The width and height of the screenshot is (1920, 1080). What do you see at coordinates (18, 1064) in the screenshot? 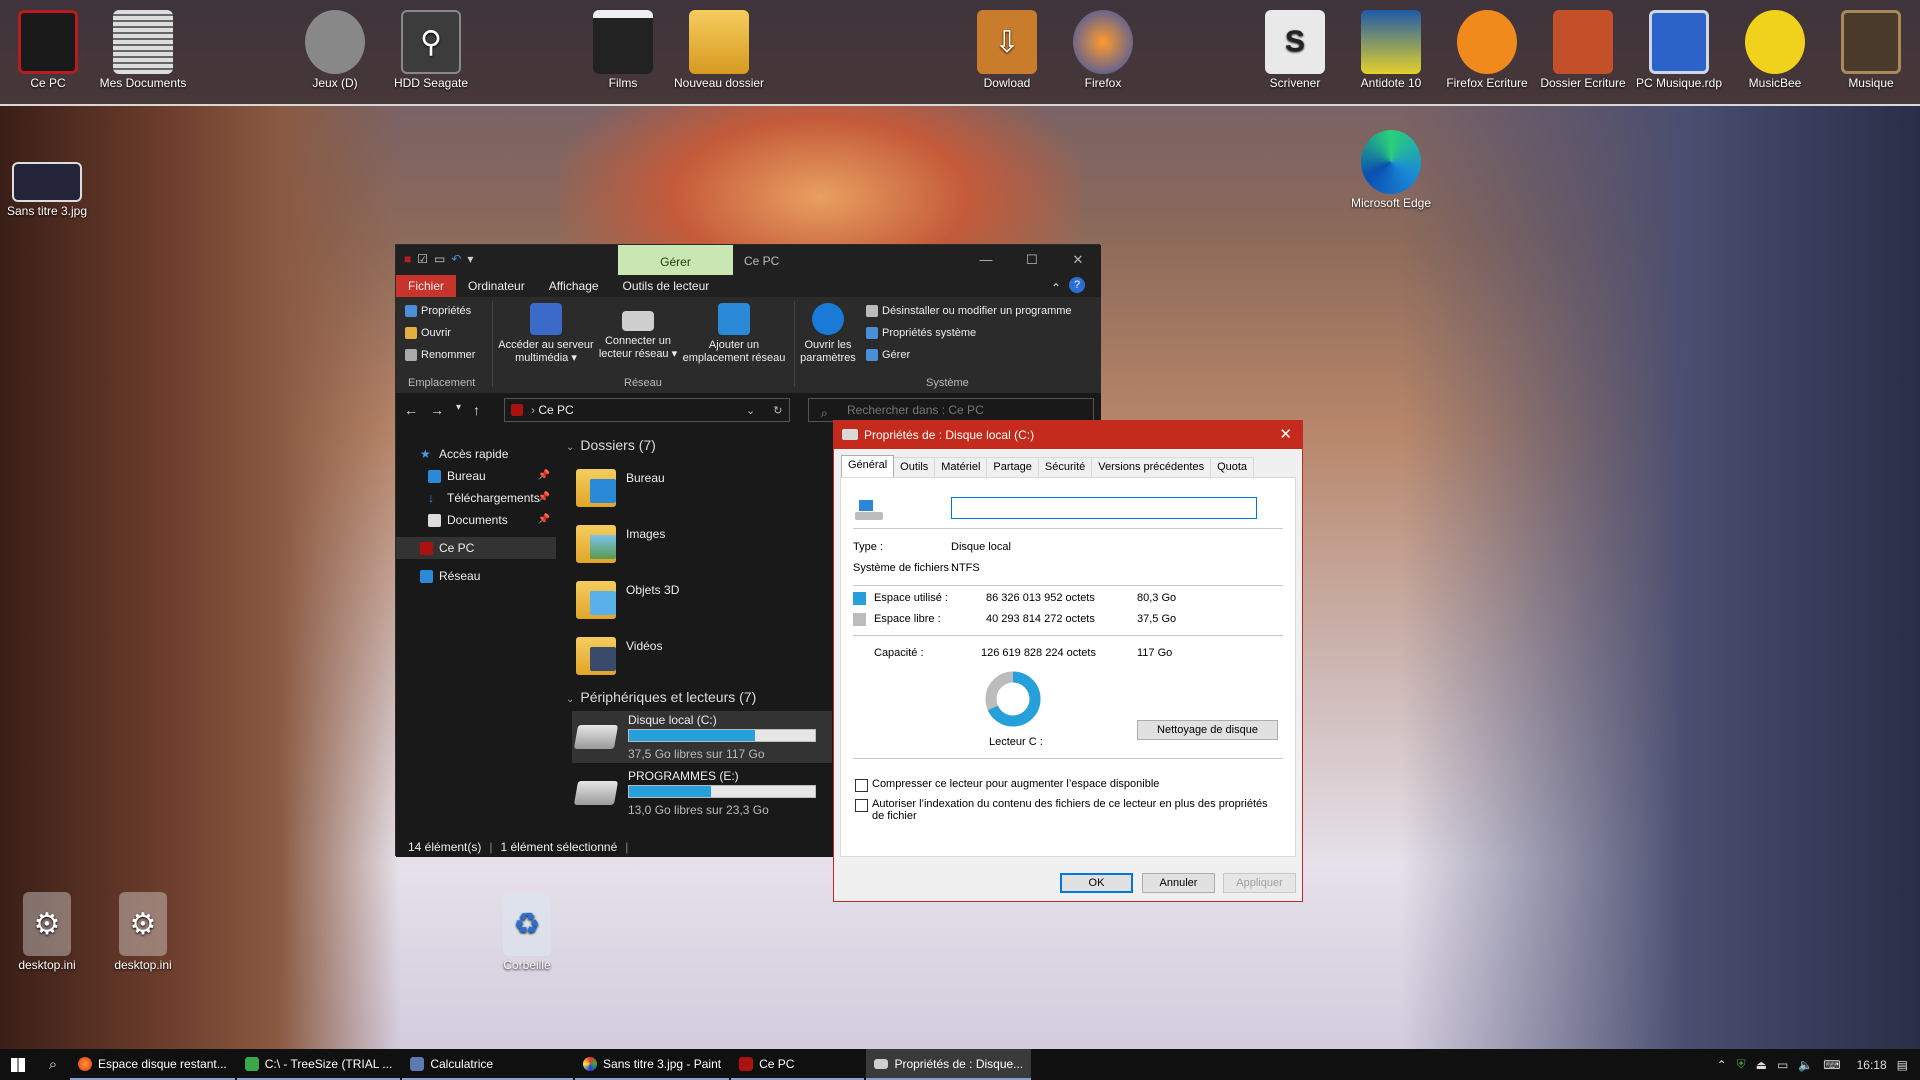
I see `start-button` at bounding box center [18, 1064].